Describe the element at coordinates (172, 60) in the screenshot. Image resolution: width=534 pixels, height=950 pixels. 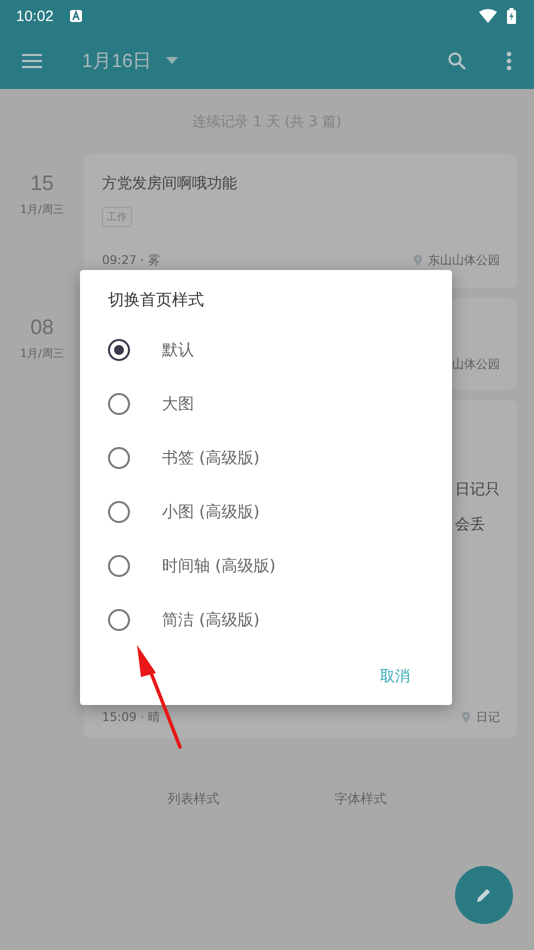
I see `dropdown-icon` at that location.